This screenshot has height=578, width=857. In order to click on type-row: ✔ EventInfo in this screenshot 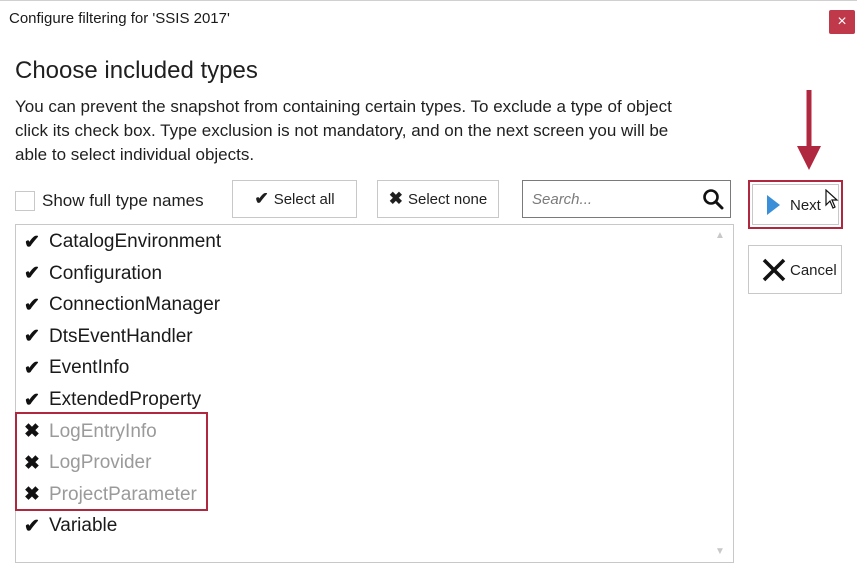, I will do `click(75, 368)`.